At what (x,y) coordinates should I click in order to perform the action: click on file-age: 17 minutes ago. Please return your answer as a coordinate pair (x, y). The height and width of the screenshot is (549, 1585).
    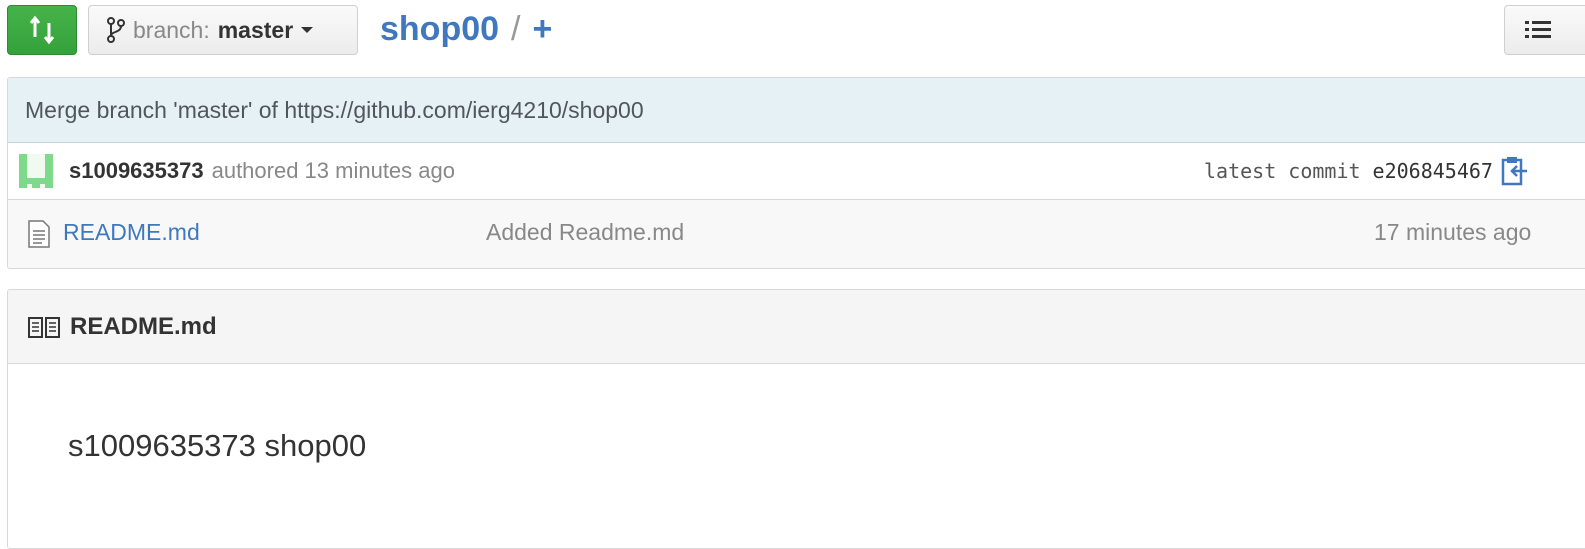
    Looking at the image, I should click on (1453, 232).